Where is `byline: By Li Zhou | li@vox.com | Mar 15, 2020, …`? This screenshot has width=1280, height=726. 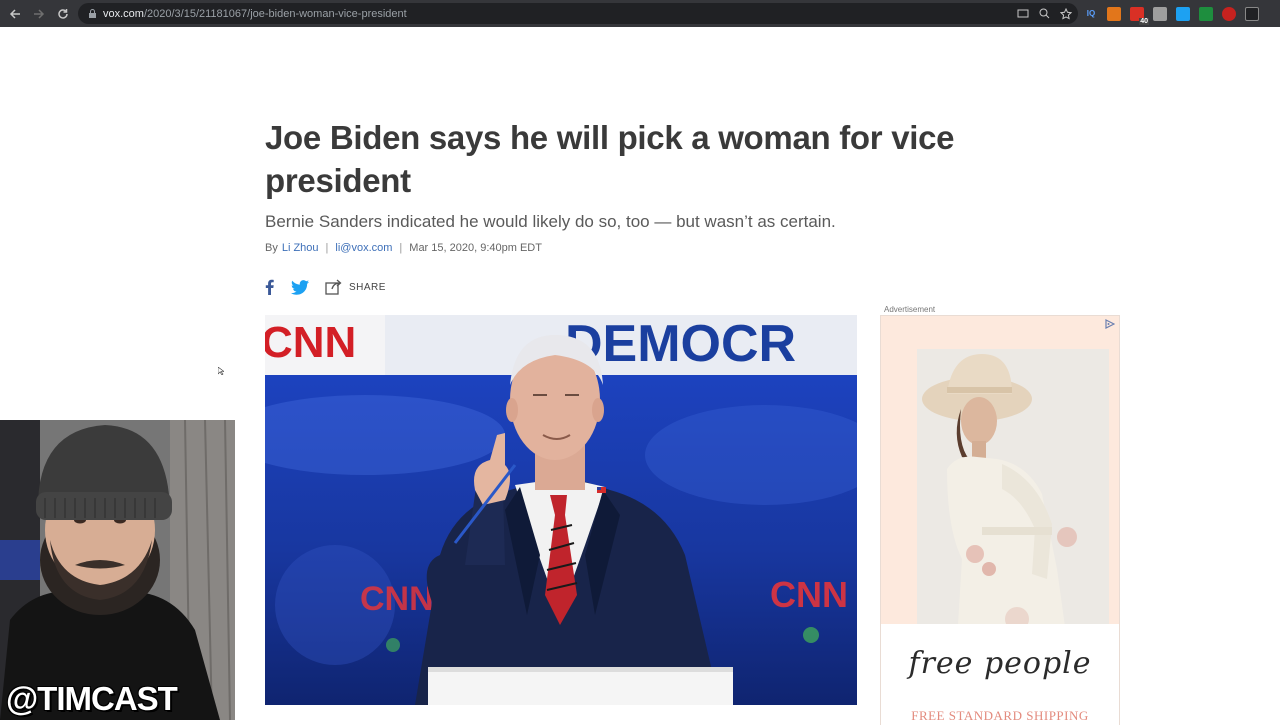
byline: By Li Zhou | li@vox.com | Mar 15, 2020, … is located at coordinates (403, 248).